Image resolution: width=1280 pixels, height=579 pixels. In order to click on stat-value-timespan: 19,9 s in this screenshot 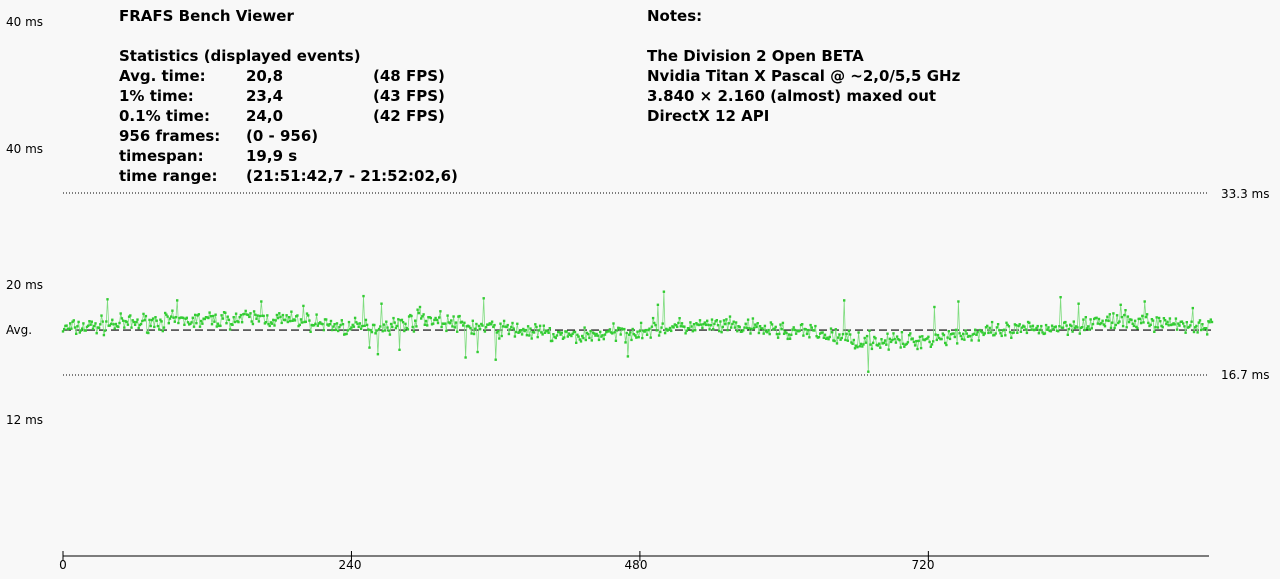, I will do `click(272, 156)`.